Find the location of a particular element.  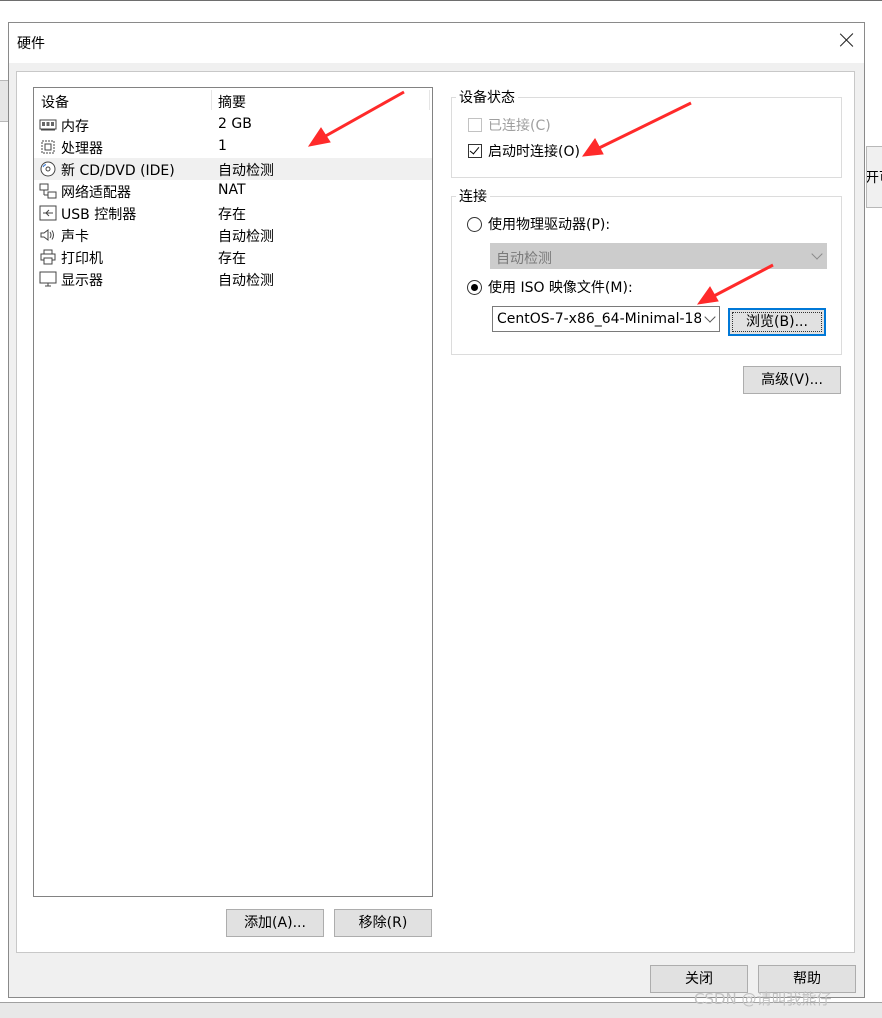

usb-icon is located at coordinates (48, 213).